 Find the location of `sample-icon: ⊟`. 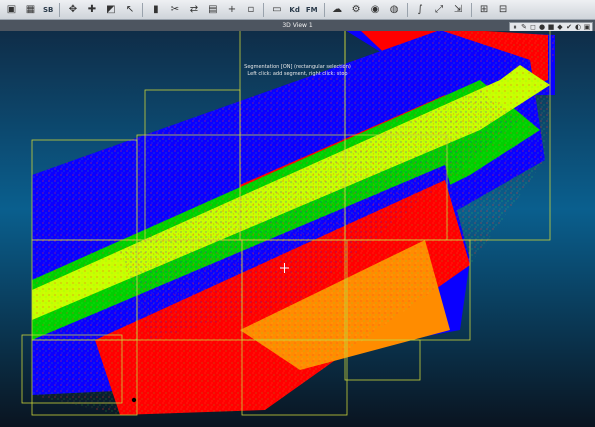

sample-icon: ⊟ is located at coordinates (503, 9).